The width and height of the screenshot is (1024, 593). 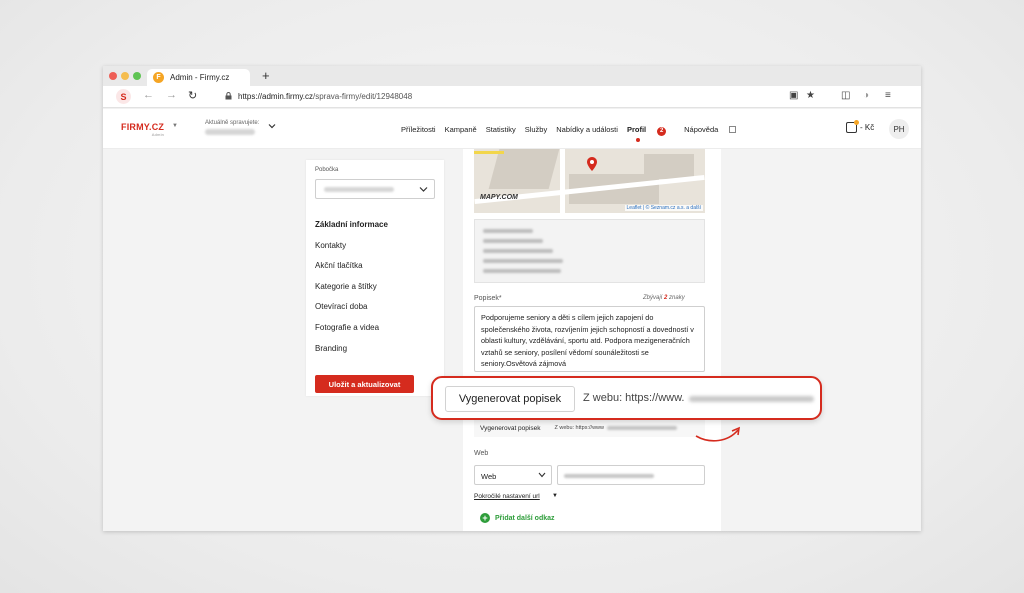 What do you see at coordinates (175, 126) in the screenshot?
I see `logo-dropdown-icon: ▼` at bounding box center [175, 126].